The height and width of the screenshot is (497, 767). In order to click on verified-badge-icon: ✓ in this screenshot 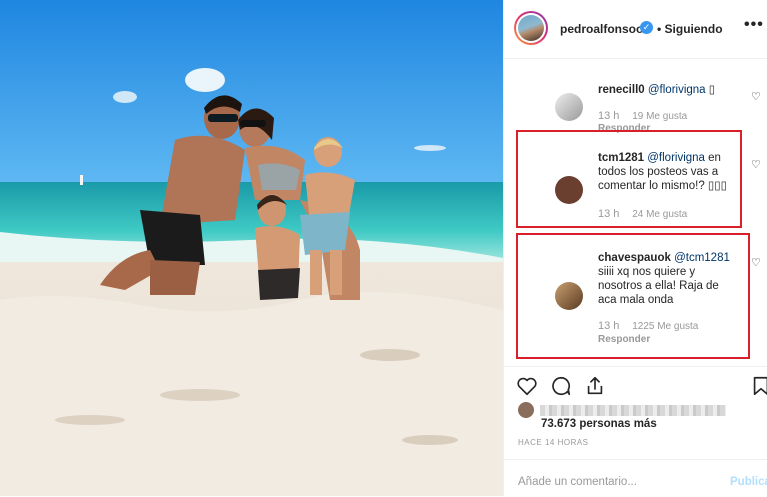, I will do `click(646, 27)`.